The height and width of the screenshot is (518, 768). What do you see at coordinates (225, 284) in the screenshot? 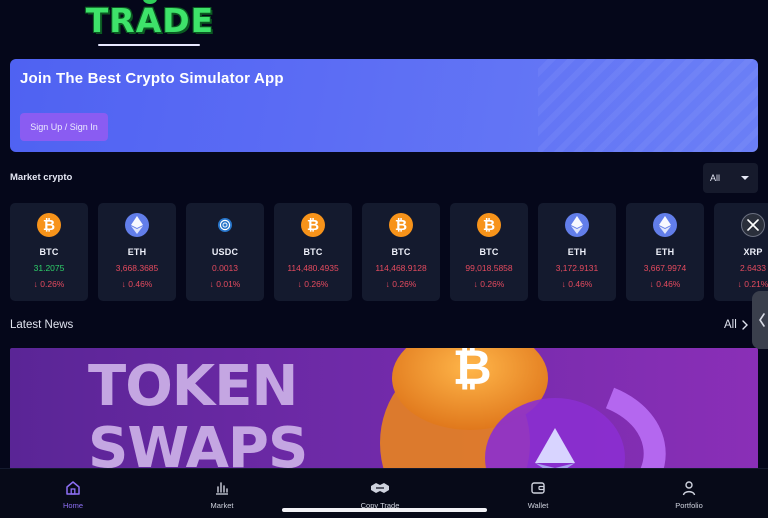
I see `coin-change: ↓ 0.01%` at bounding box center [225, 284].